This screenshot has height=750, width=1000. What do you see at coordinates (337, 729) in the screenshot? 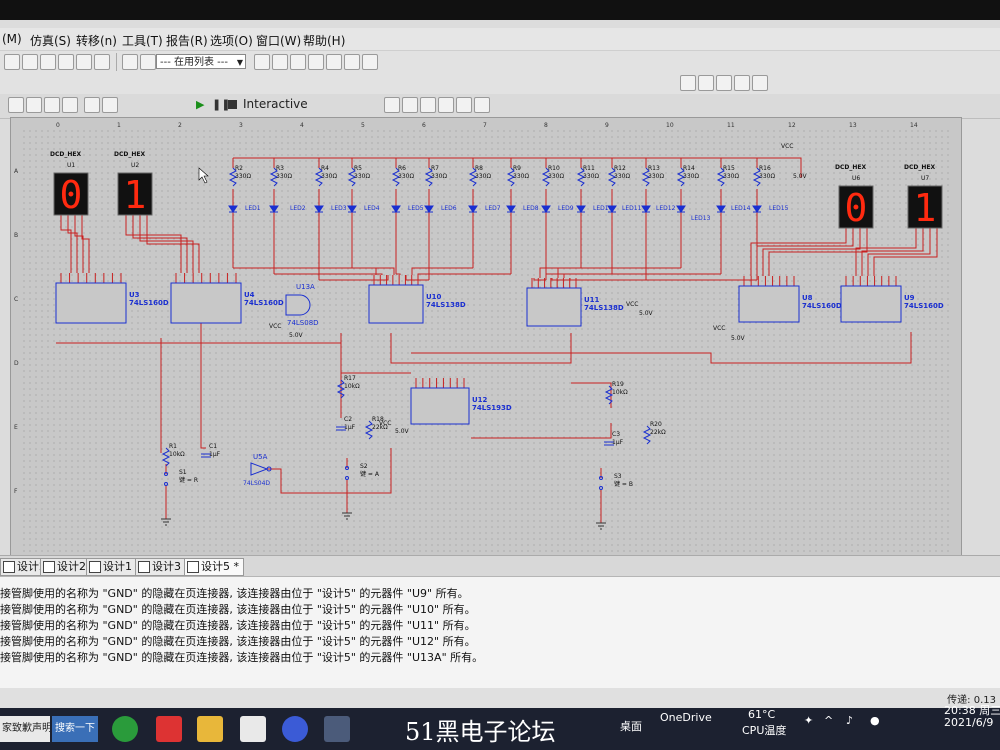
I see `multisim-icon` at bounding box center [337, 729].